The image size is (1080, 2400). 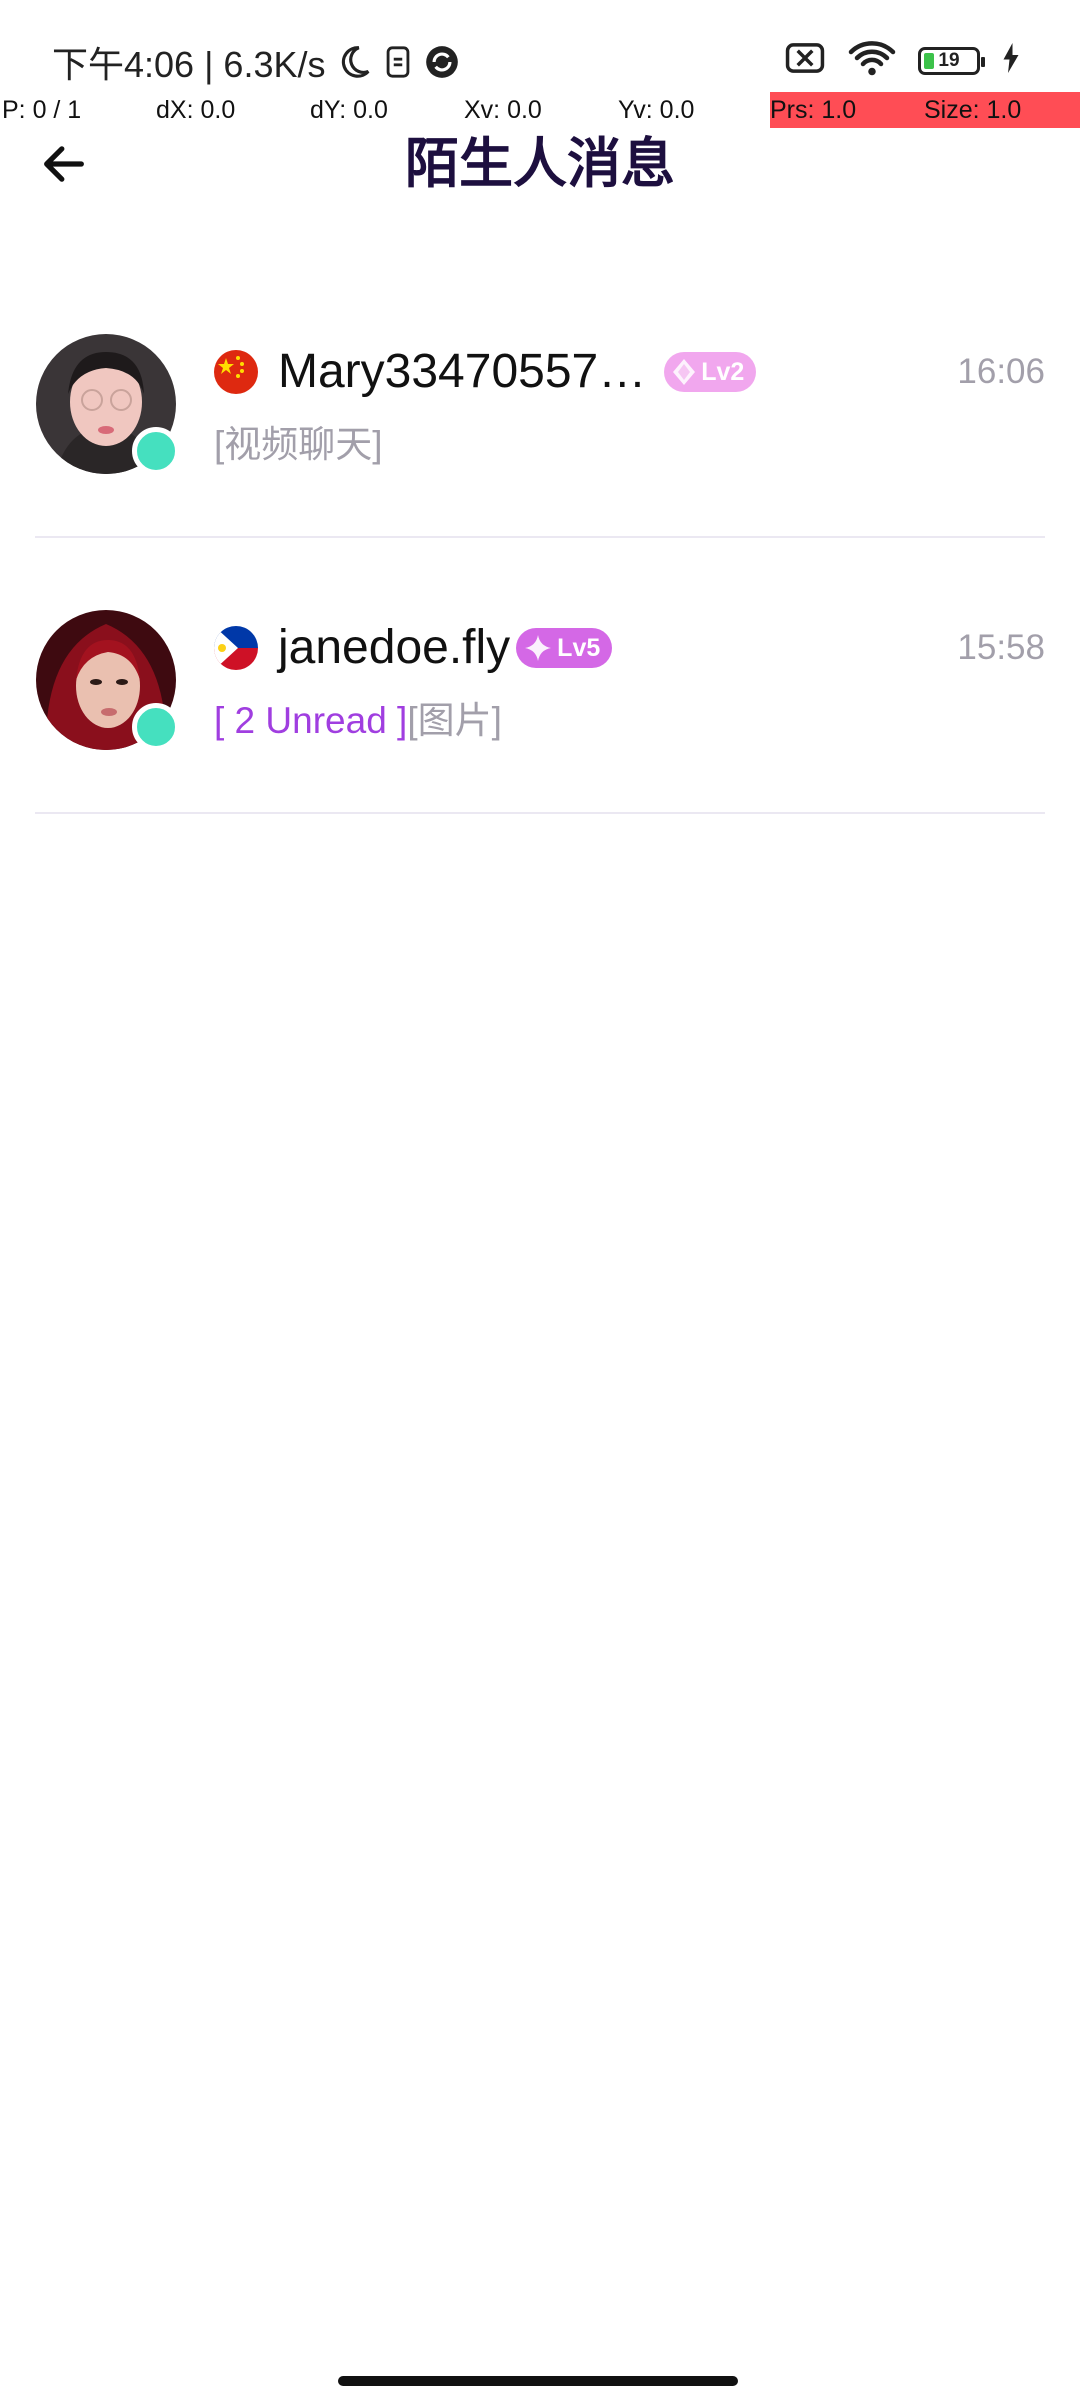 What do you see at coordinates (538, 2381) in the screenshot?
I see `home-indicator` at bounding box center [538, 2381].